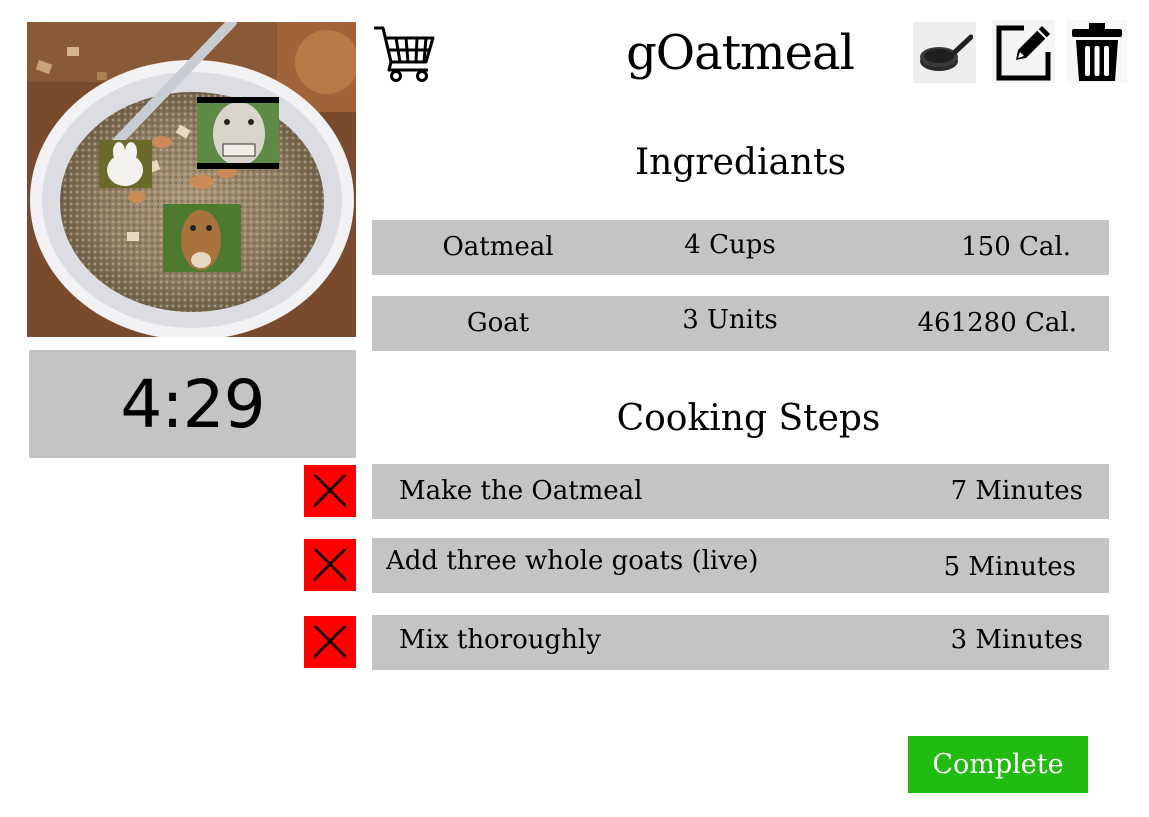  What do you see at coordinates (191, 179) in the screenshot?
I see `recipe-photo` at bounding box center [191, 179].